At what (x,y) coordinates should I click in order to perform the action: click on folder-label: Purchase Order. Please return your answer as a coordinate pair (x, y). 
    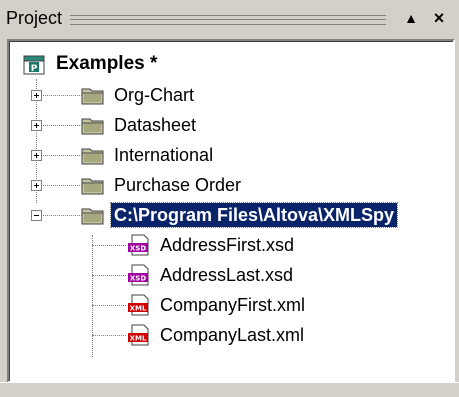
    Looking at the image, I should click on (178, 185).